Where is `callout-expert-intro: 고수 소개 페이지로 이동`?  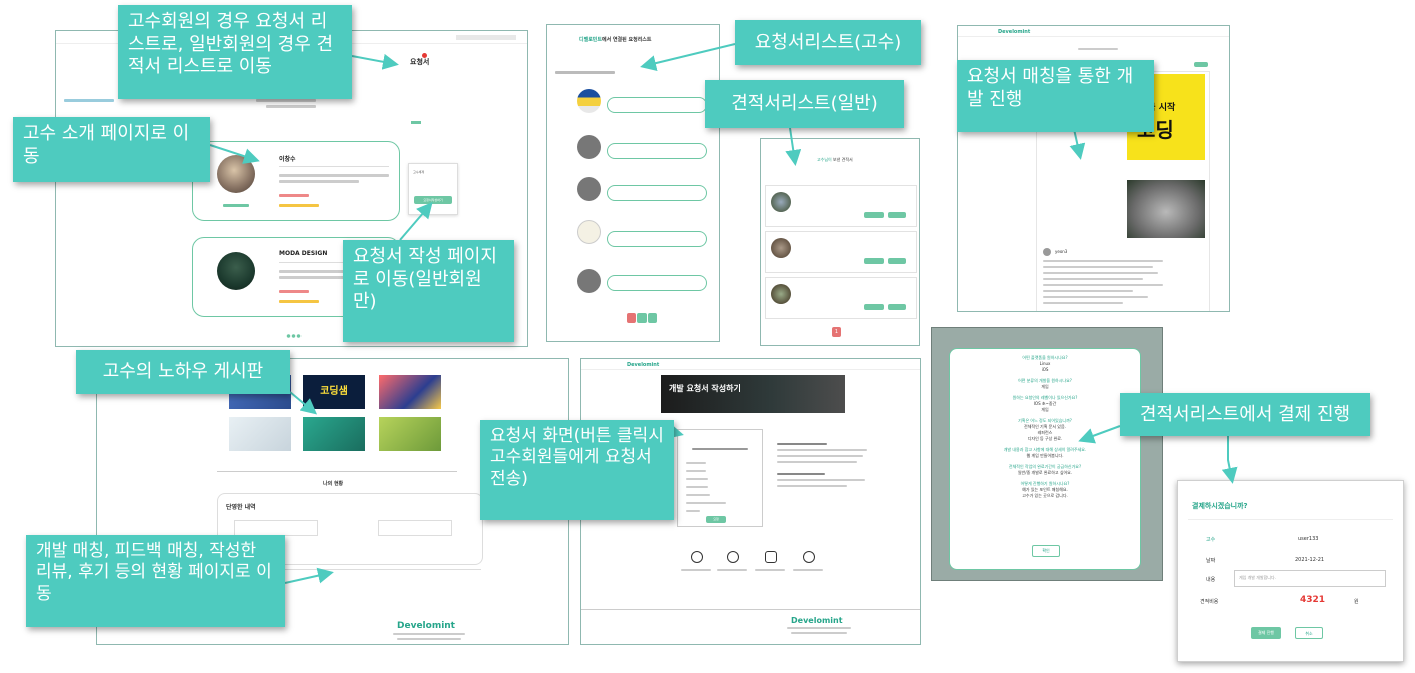 callout-expert-intro: 고수 소개 페이지로 이동 is located at coordinates (111, 149).